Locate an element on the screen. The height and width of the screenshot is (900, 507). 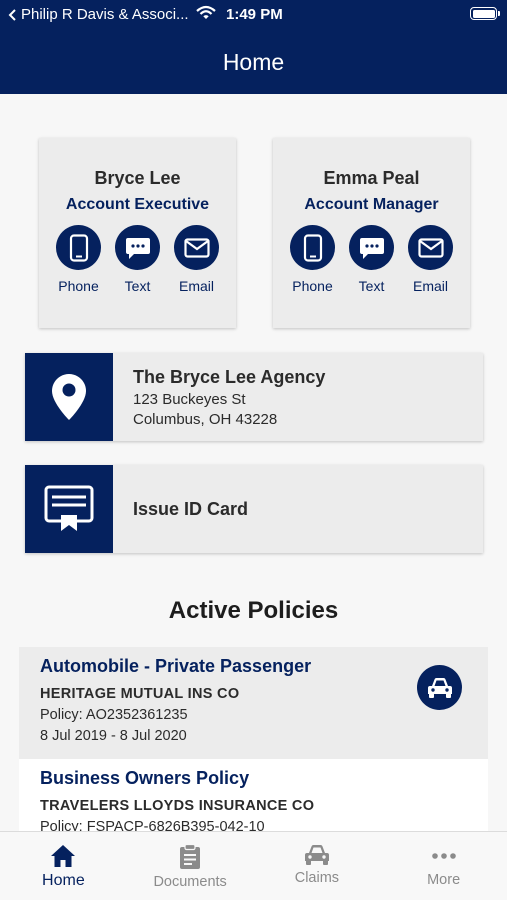
car-badge is located at coordinates (439, 687).